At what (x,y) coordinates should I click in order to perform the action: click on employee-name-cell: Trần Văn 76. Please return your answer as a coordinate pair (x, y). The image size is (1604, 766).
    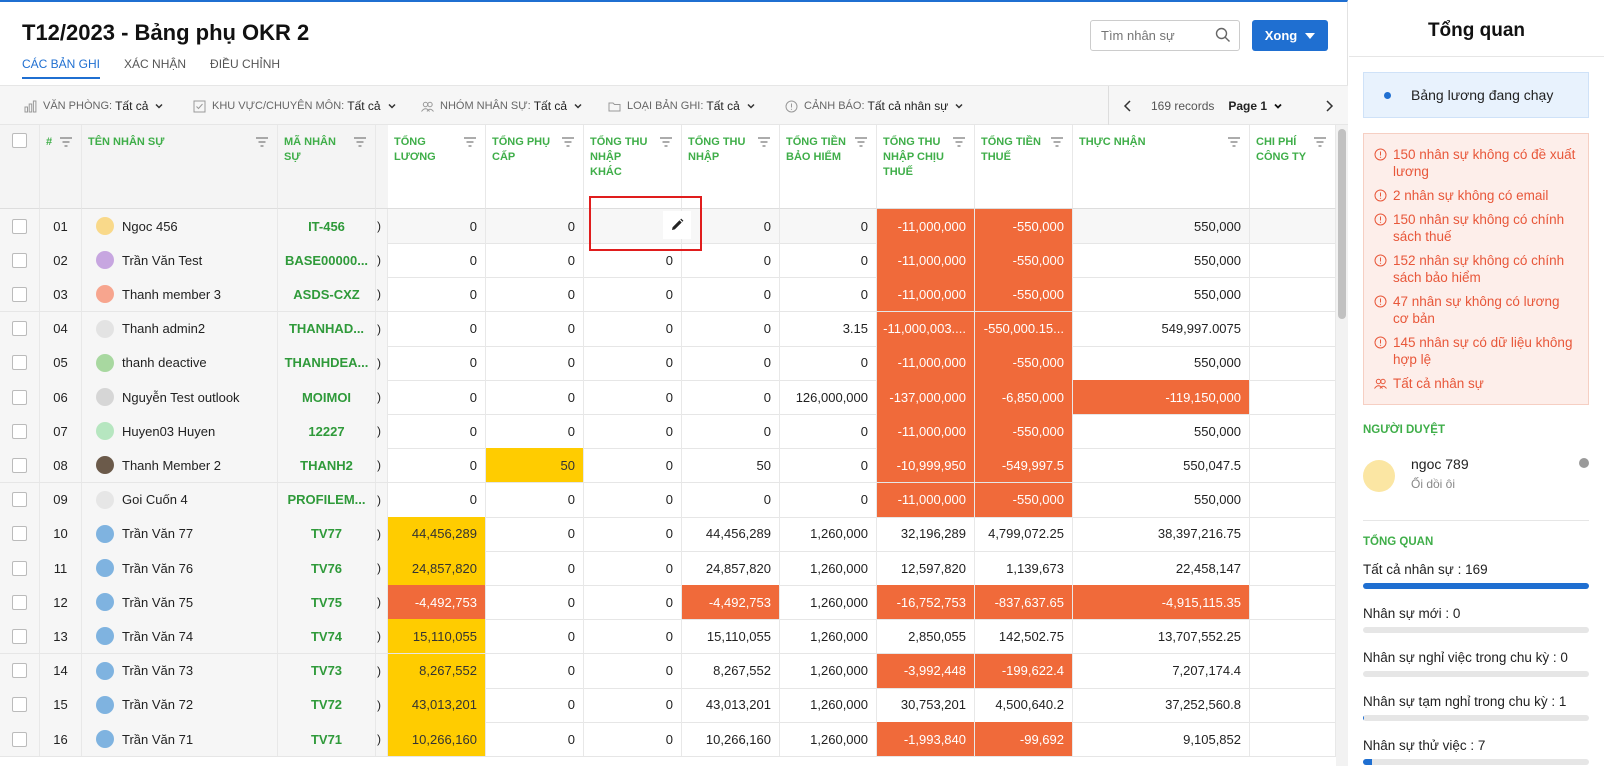
    Looking at the image, I should click on (180, 568).